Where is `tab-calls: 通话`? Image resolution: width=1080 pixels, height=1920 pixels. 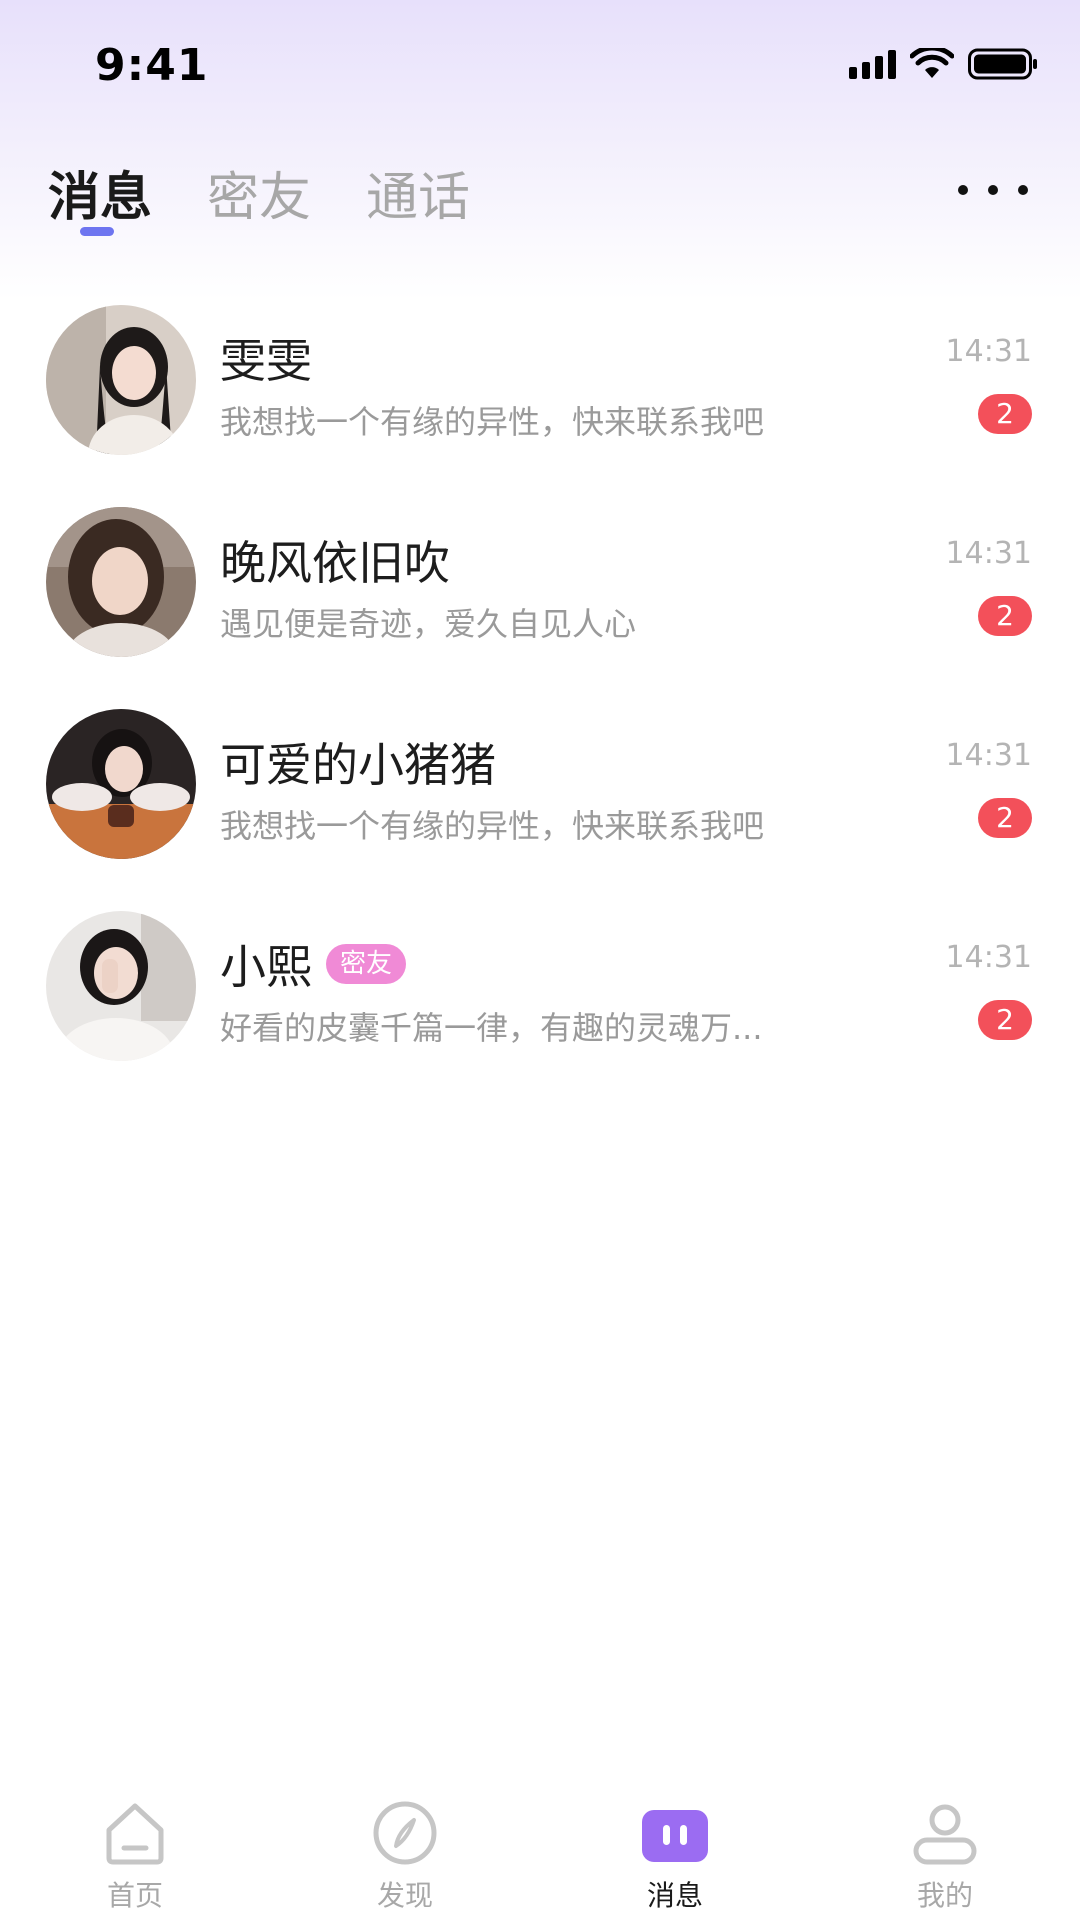
tab-calls: 通话 is located at coordinates (418, 192).